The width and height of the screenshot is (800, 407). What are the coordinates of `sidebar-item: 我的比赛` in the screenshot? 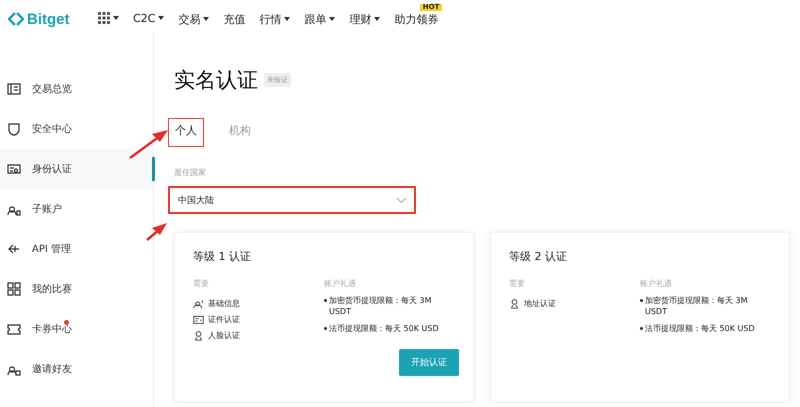 It's located at (76, 289).